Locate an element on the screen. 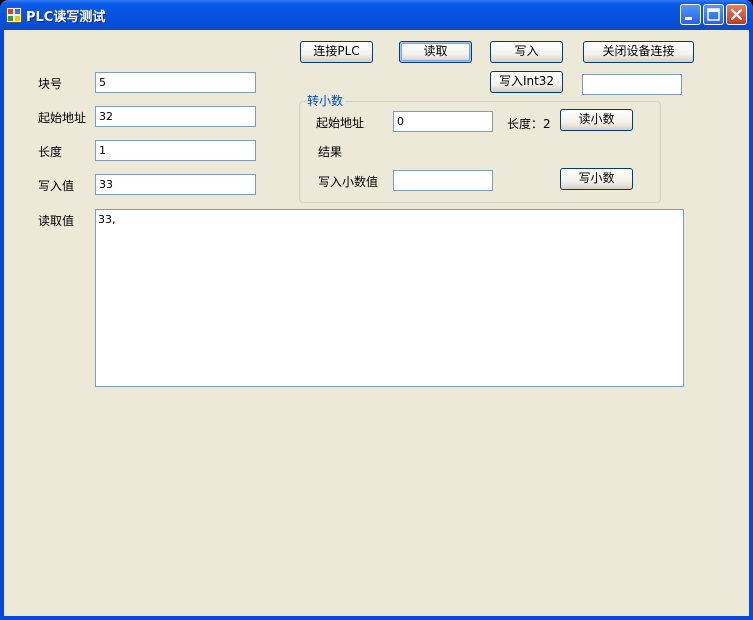 This screenshot has height=620, width=753. float-length-text: 长度：2 is located at coordinates (529, 124).